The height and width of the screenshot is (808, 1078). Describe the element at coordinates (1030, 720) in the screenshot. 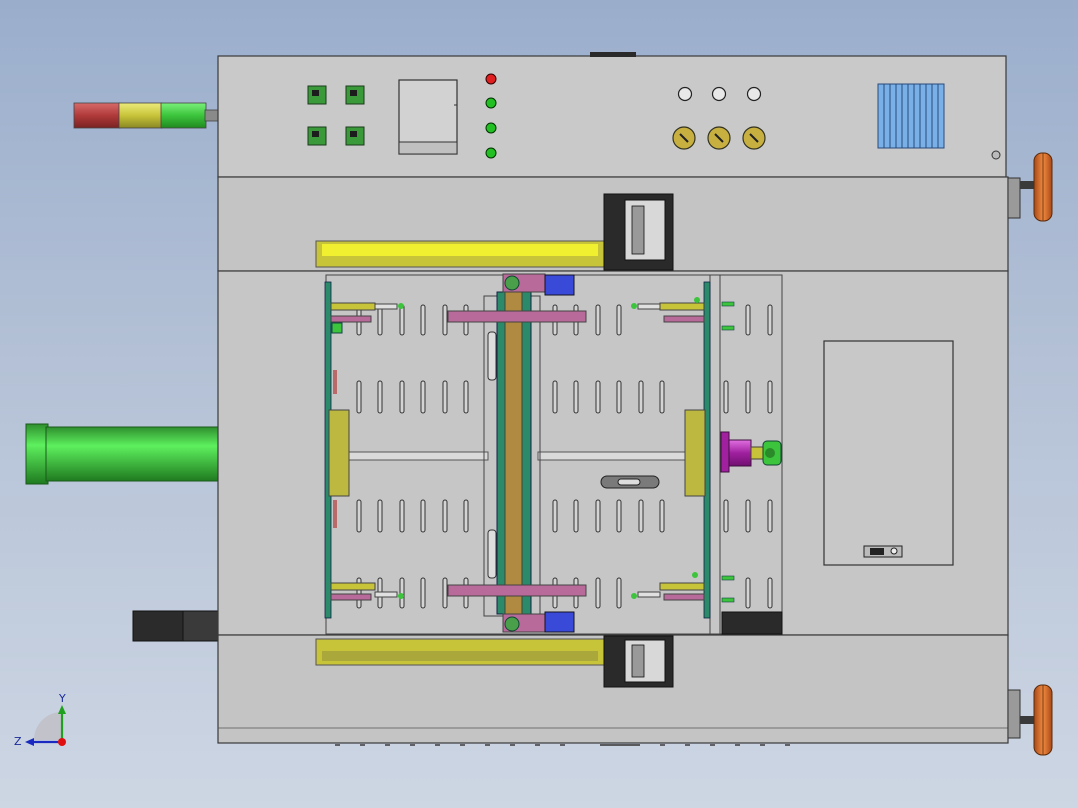

I see `handwheel-lower` at that location.